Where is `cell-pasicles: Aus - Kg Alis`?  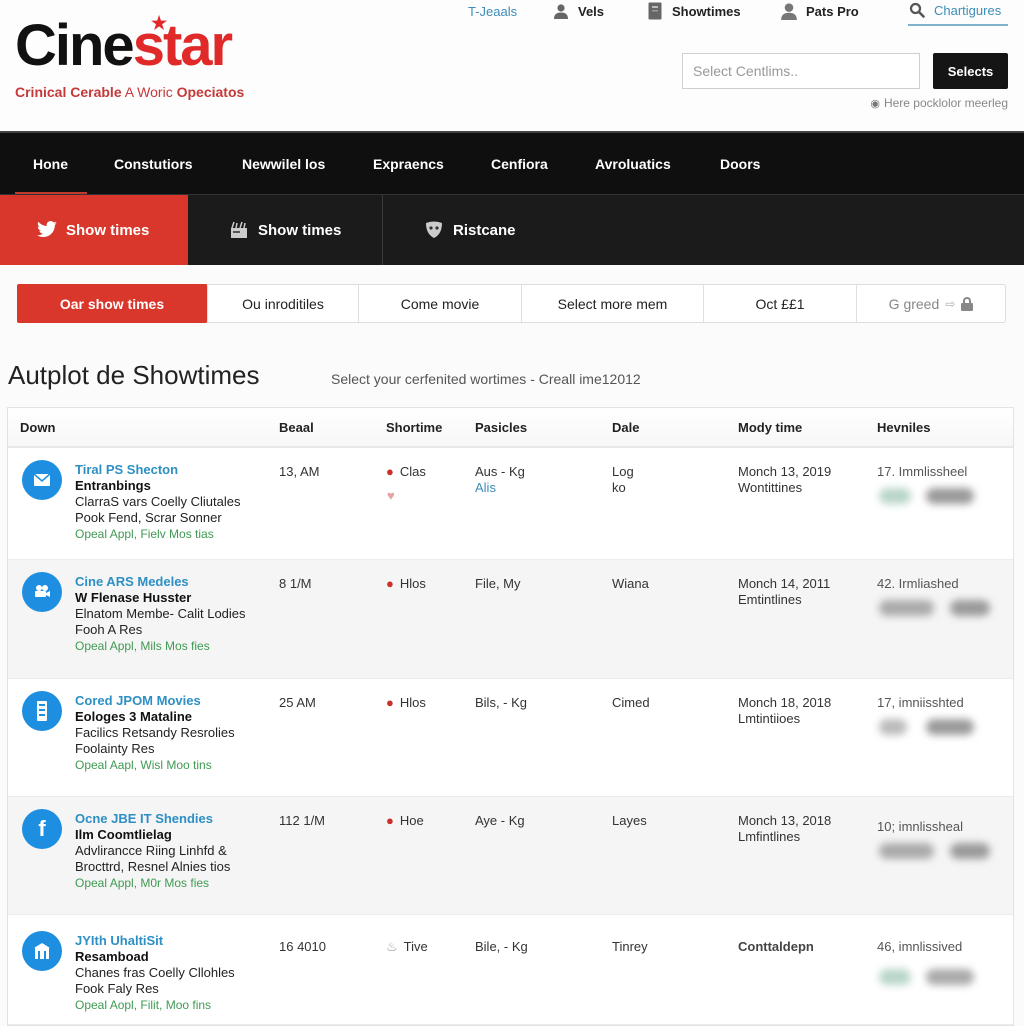
cell-pasicles: Aus - Kg Alis is located at coordinates (500, 480).